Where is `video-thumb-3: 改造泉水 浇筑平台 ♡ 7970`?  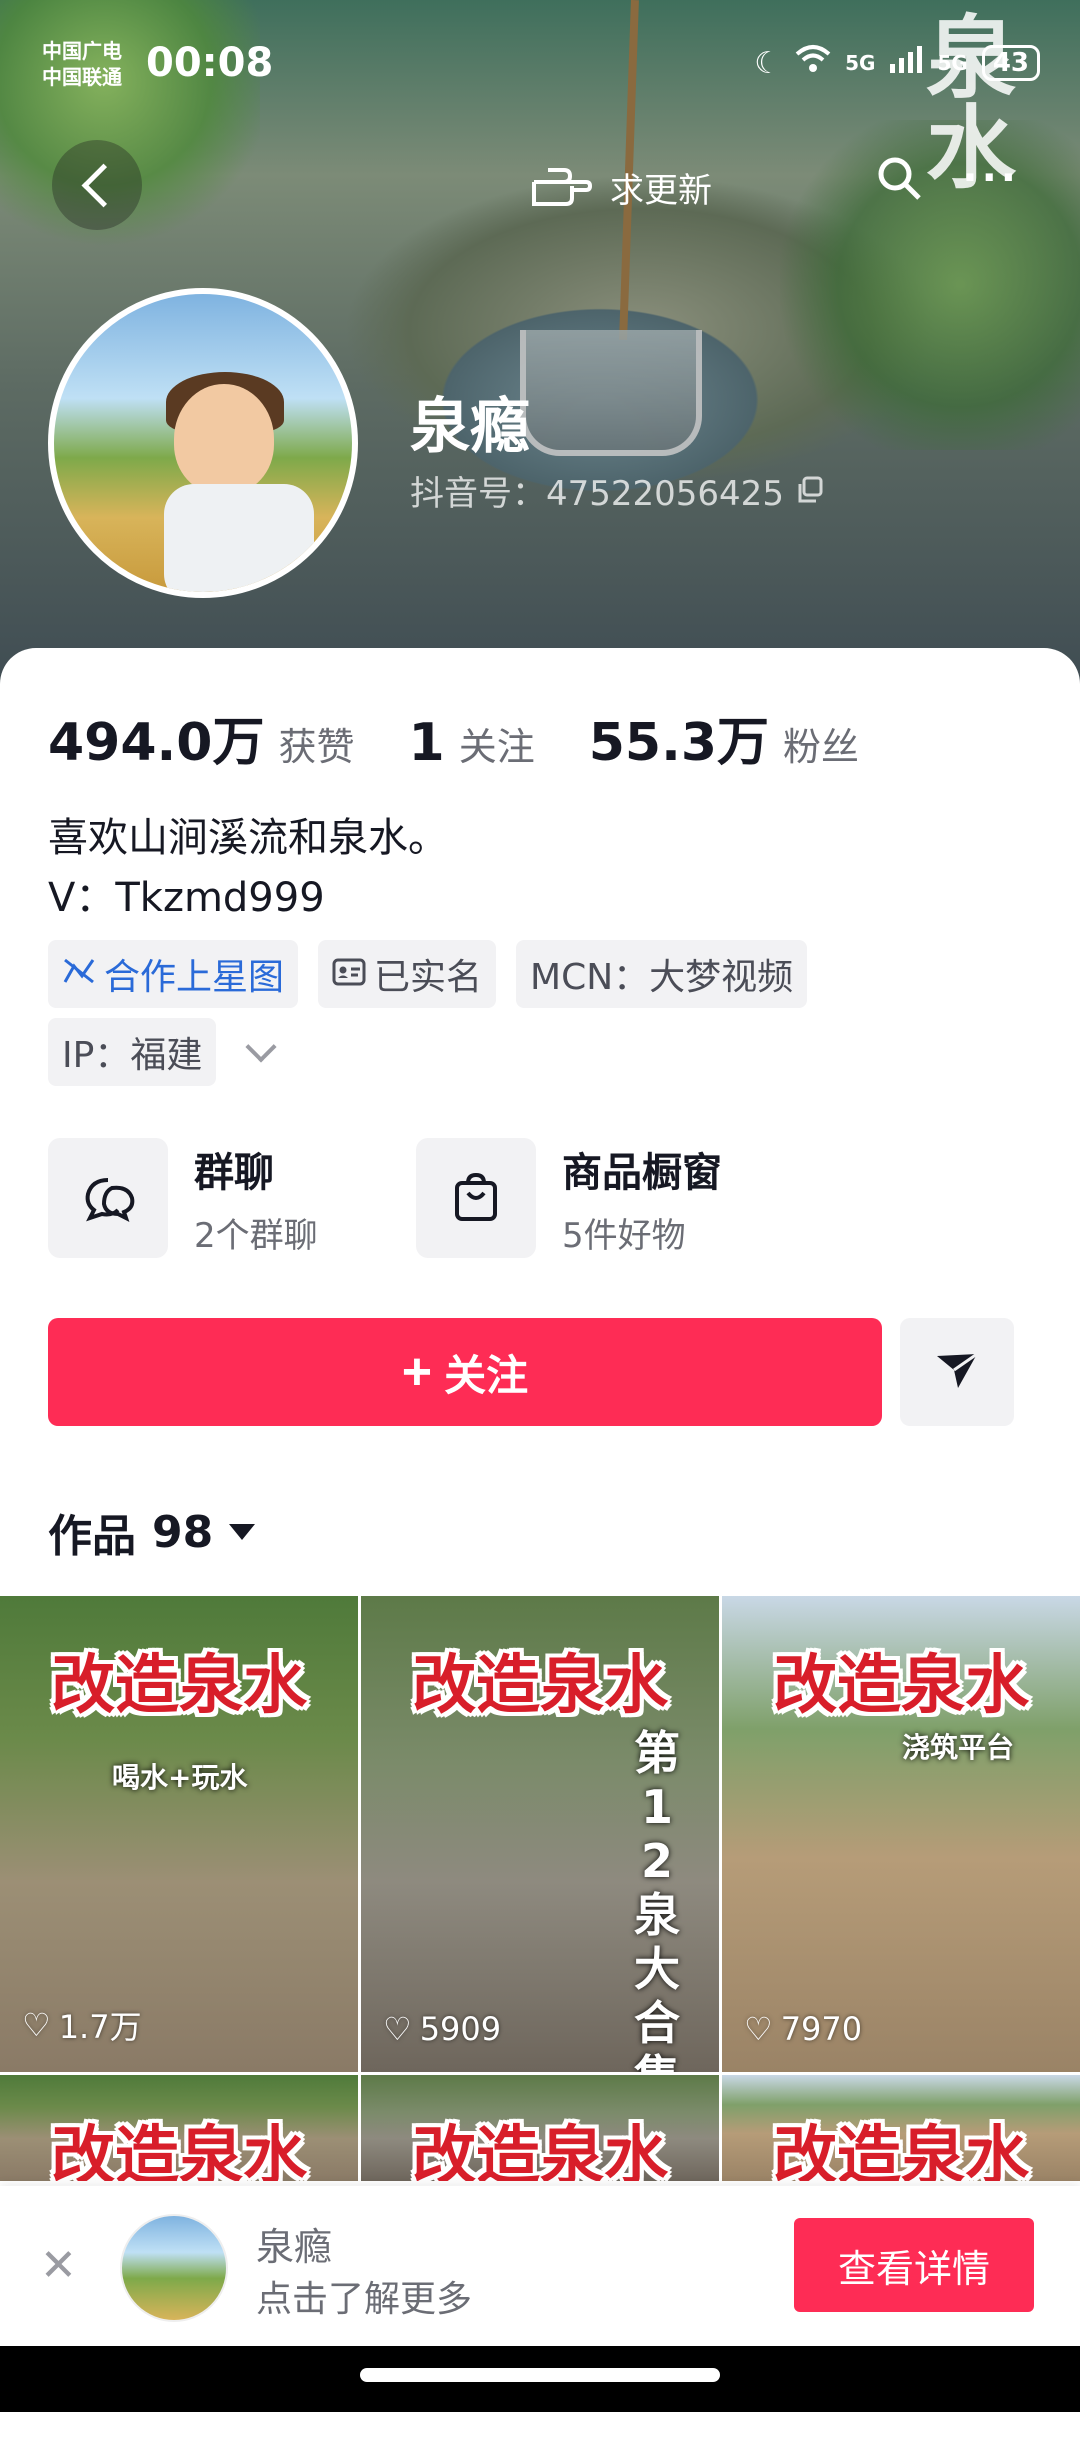 video-thumb-3: 改造泉水 浇筑平台 ♡ 7970 is located at coordinates (901, 1834).